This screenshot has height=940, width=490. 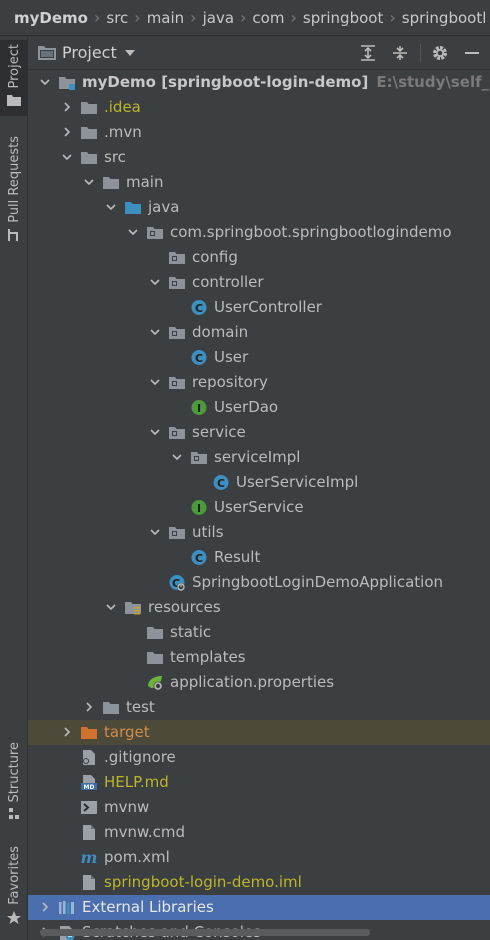 I want to click on tree-node: I UserService, so click(x=259, y=507).